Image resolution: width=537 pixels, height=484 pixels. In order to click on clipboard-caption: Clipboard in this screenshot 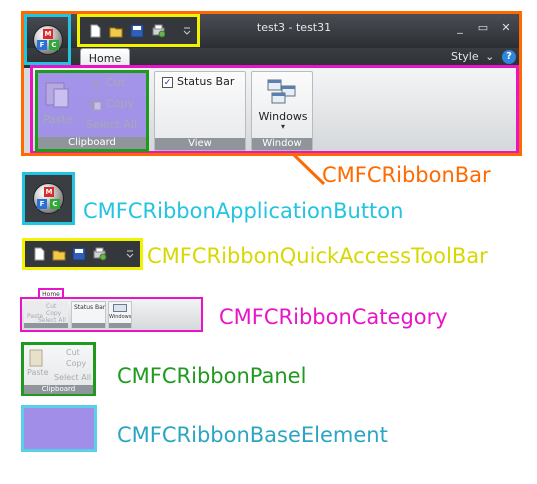, I will do `click(92, 143)`.